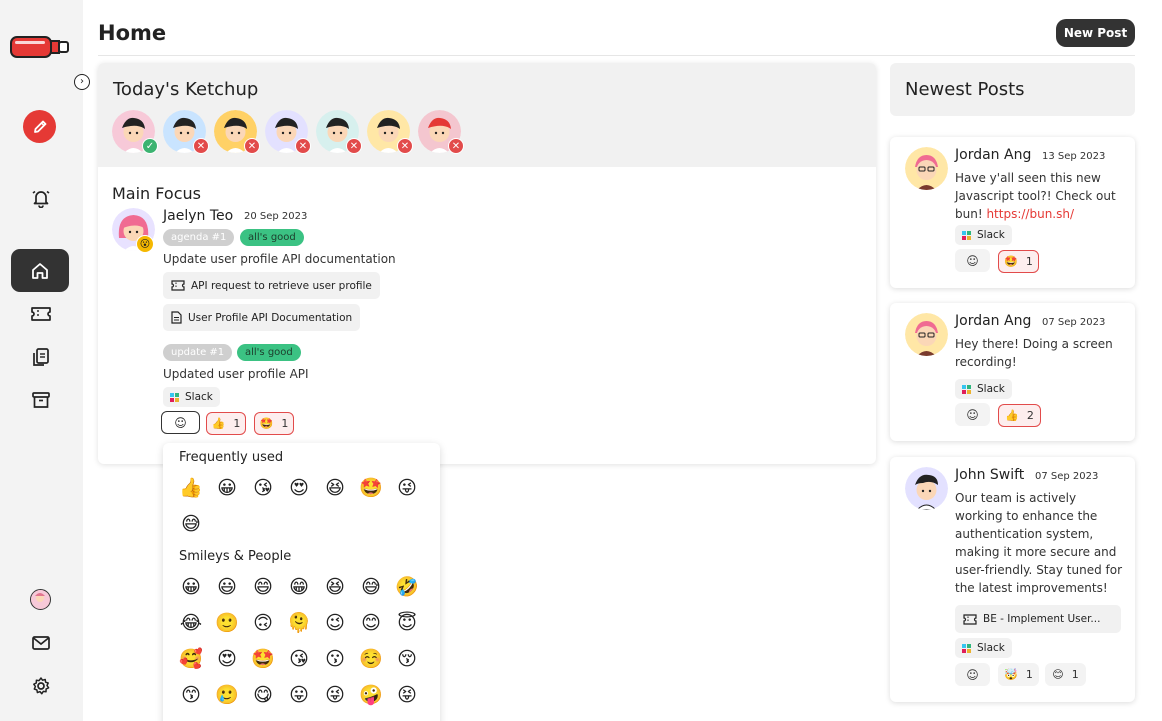 The height and width of the screenshot is (721, 1162). What do you see at coordinates (1065, 674) in the screenshot?
I see `reaction-smile: 😊 1` at bounding box center [1065, 674].